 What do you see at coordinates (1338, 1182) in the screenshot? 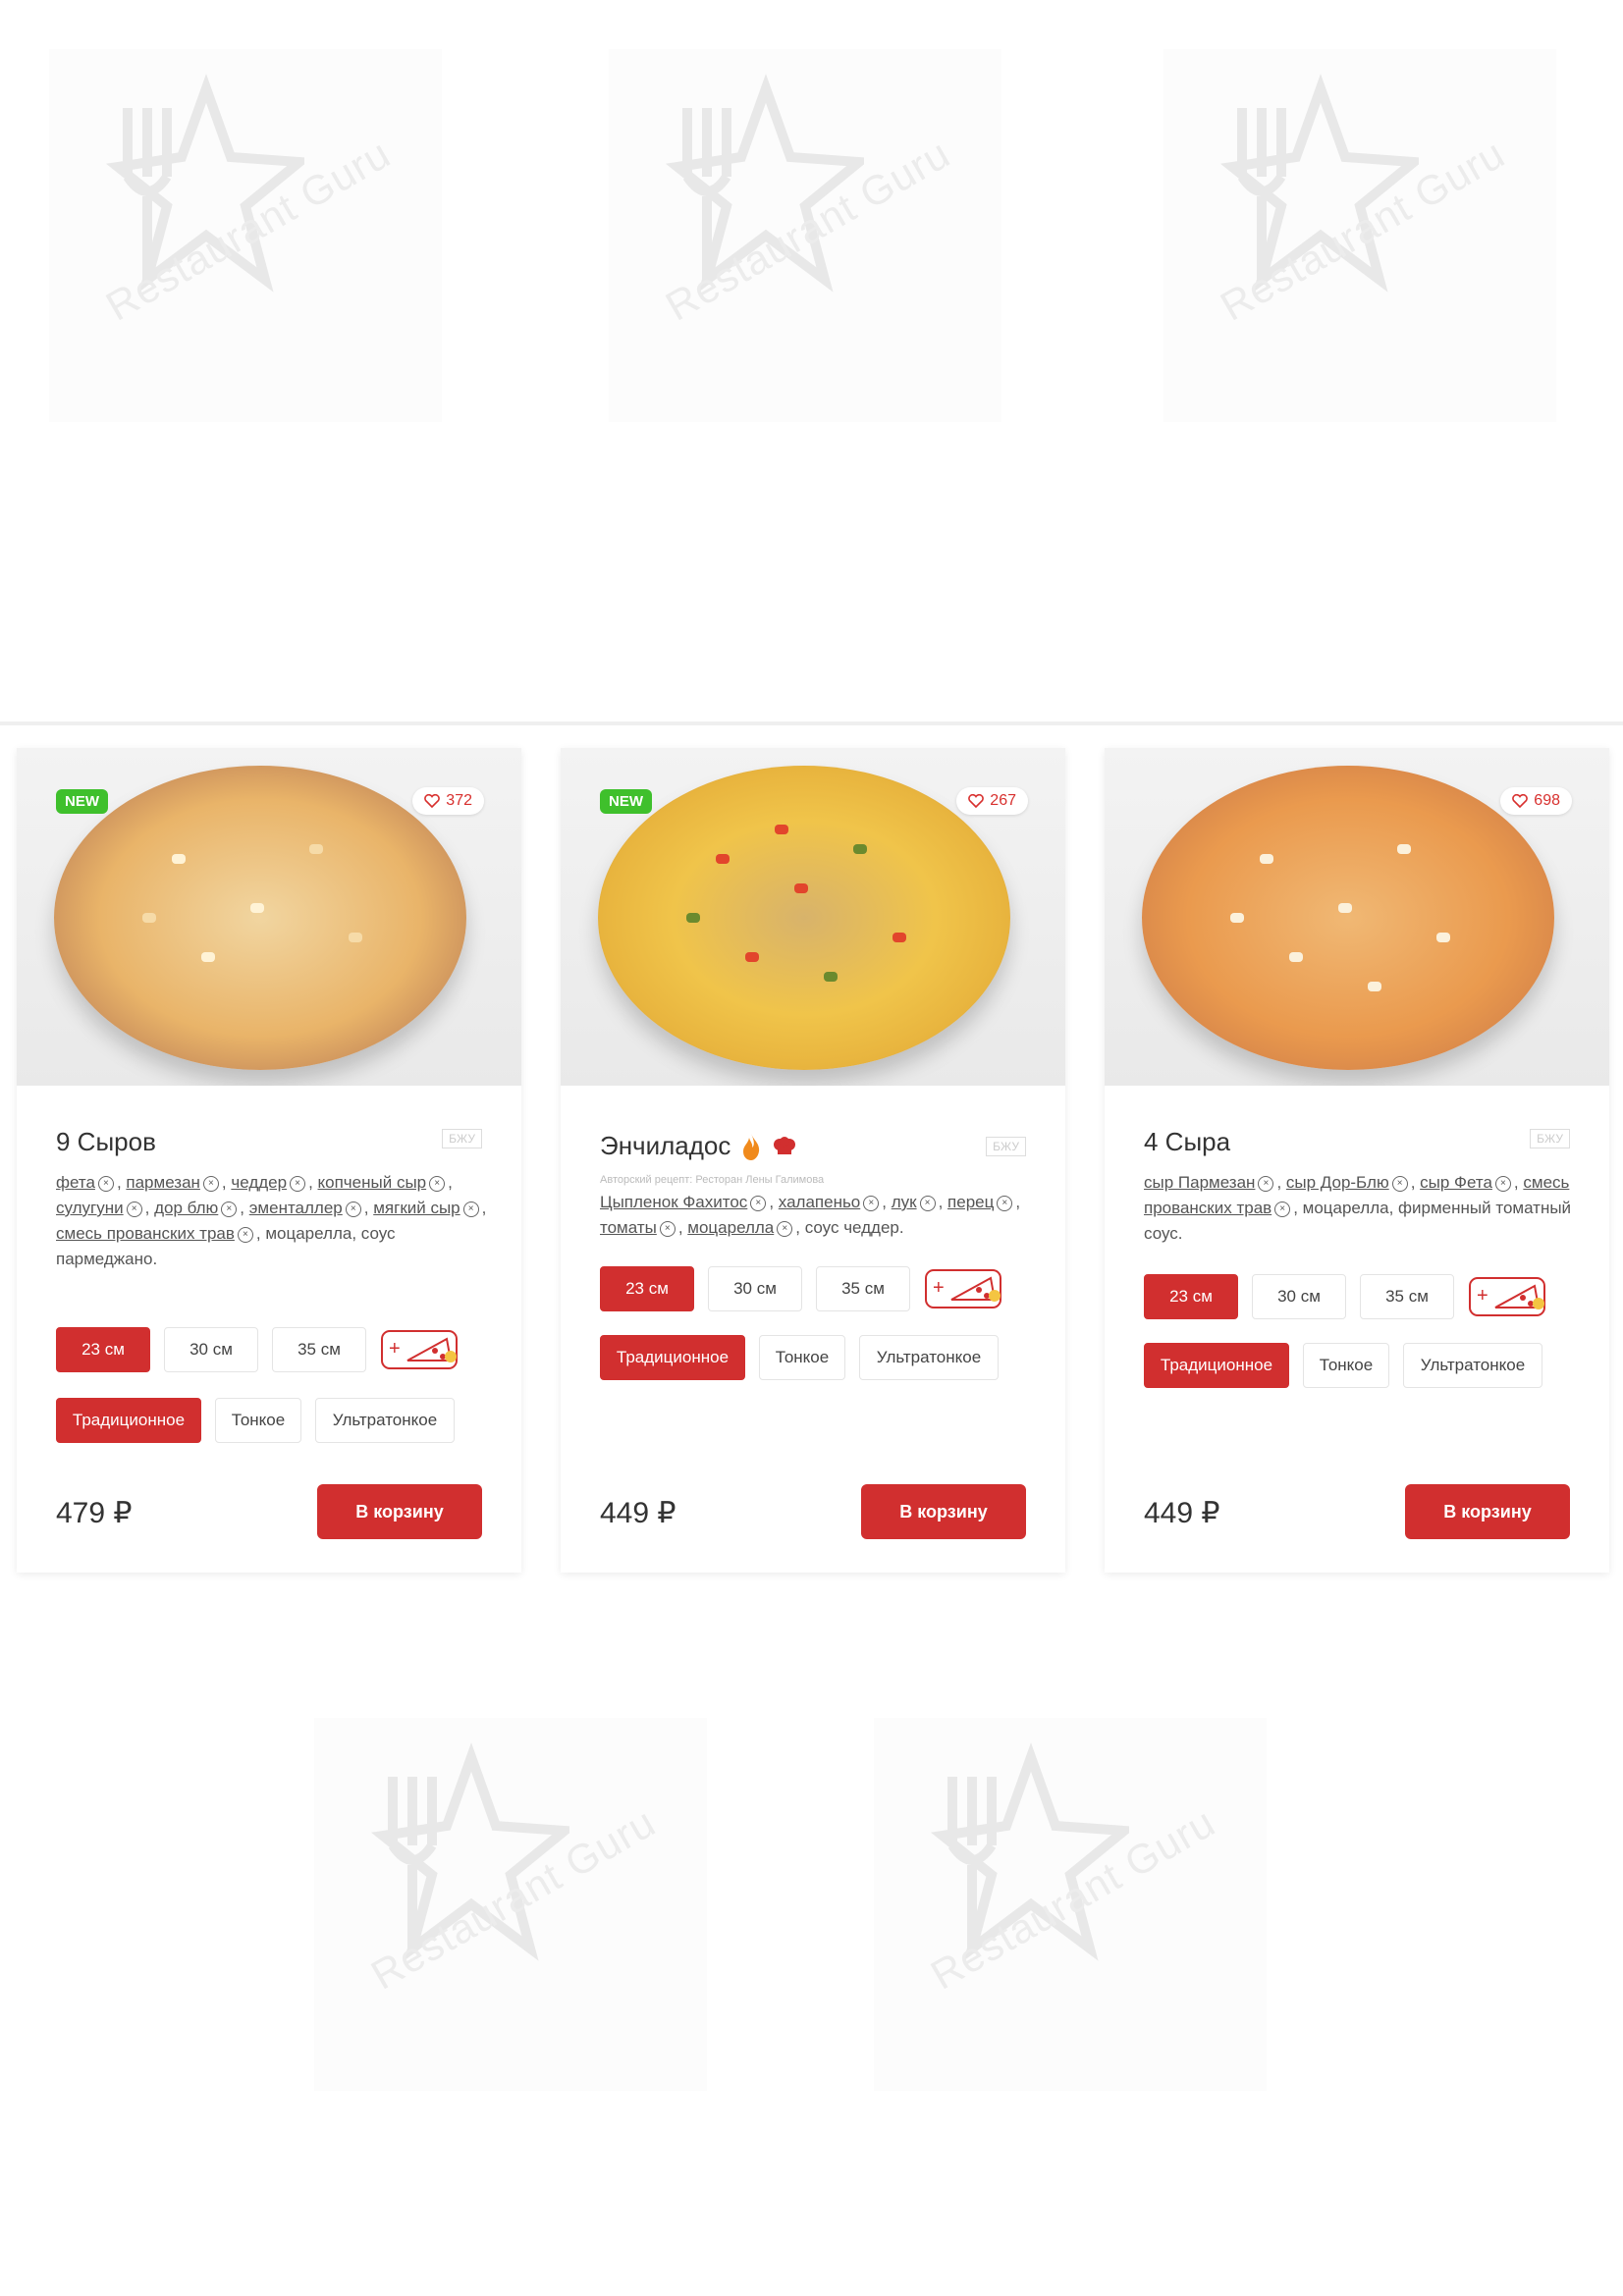
I see `ingredient-link: сыр Дор-Блю` at bounding box center [1338, 1182].